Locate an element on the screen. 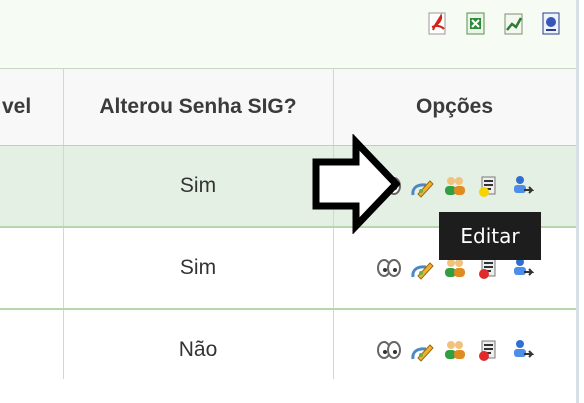  row-options is located at coordinates (455, 350).